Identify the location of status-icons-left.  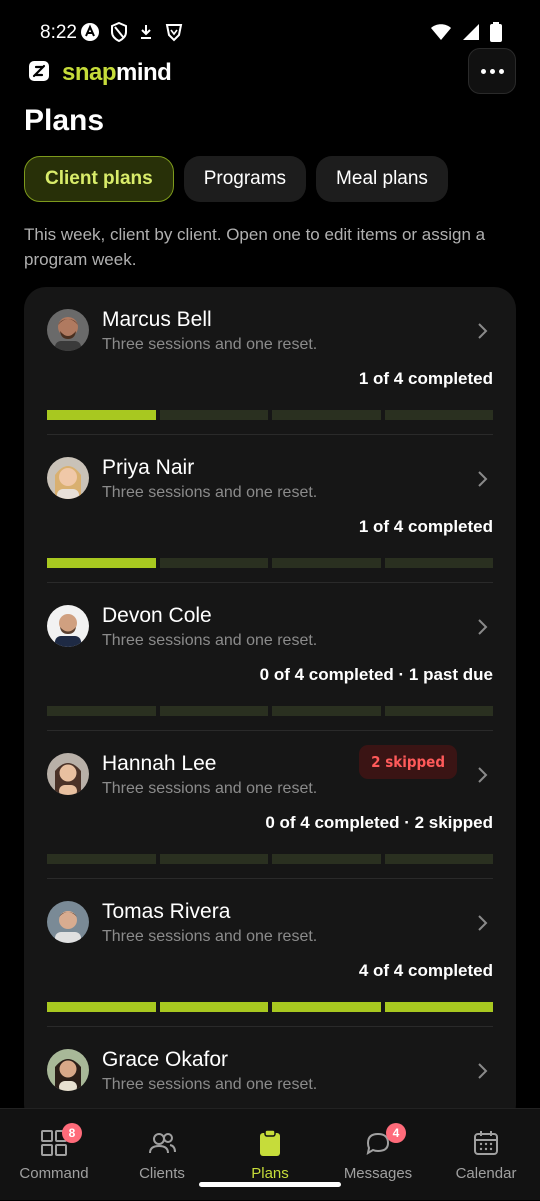
(132, 32).